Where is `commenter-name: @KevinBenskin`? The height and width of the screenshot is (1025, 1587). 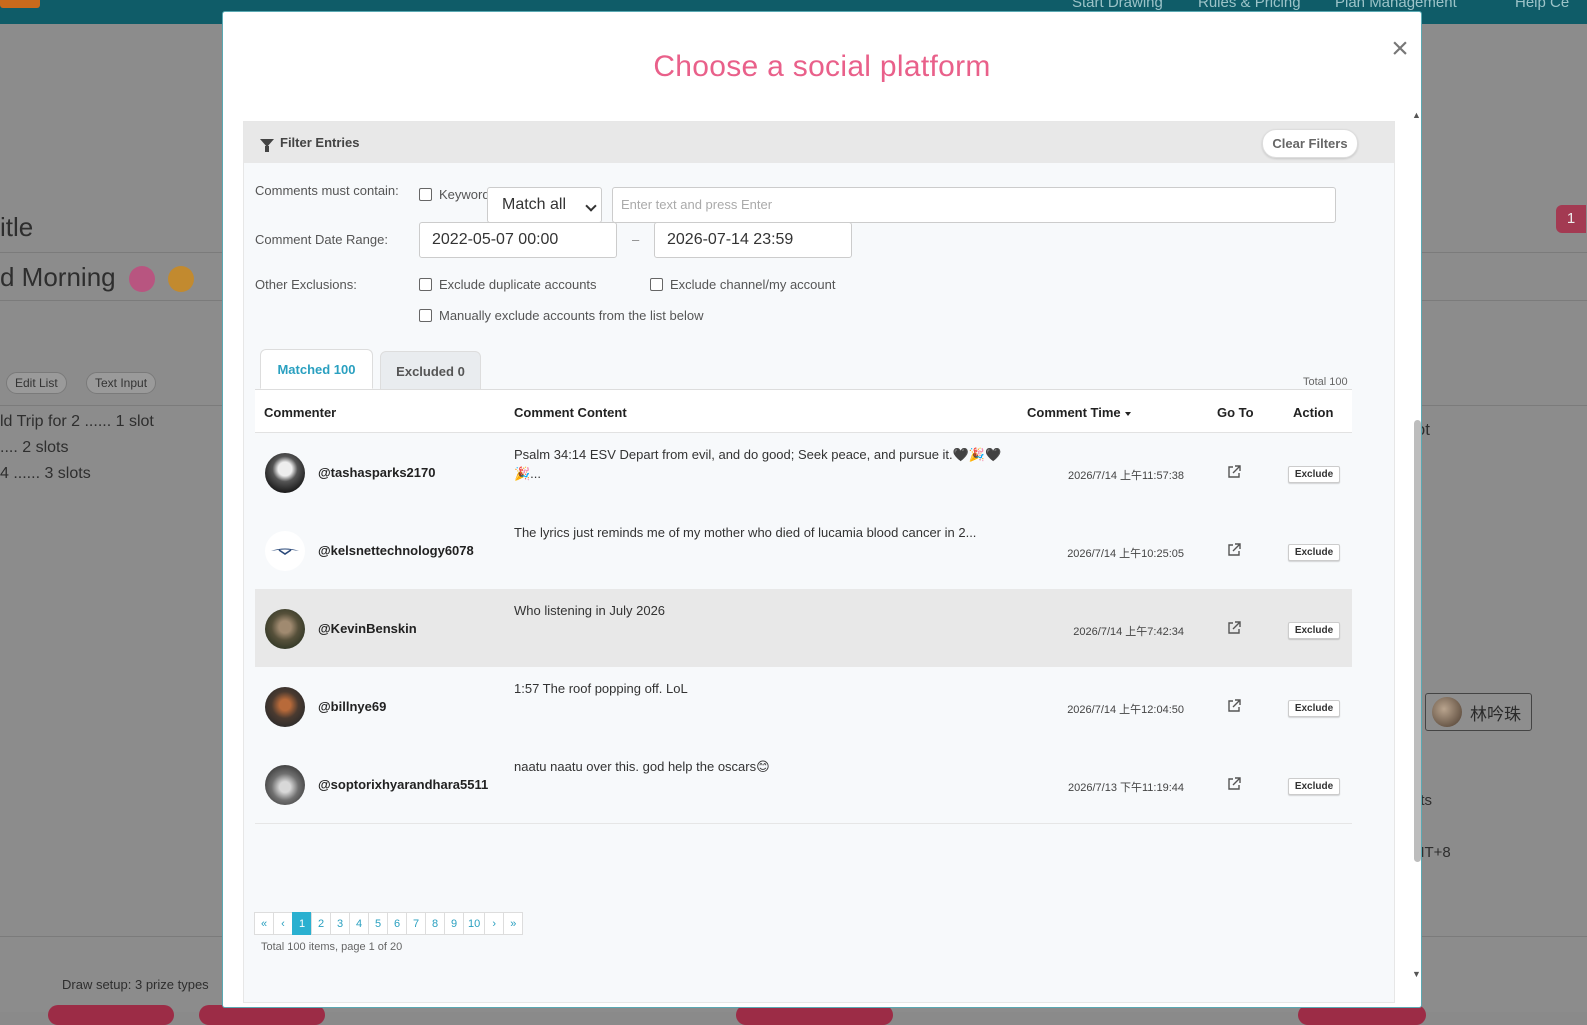 commenter-name: @KevinBenskin is located at coordinates (367, 628).